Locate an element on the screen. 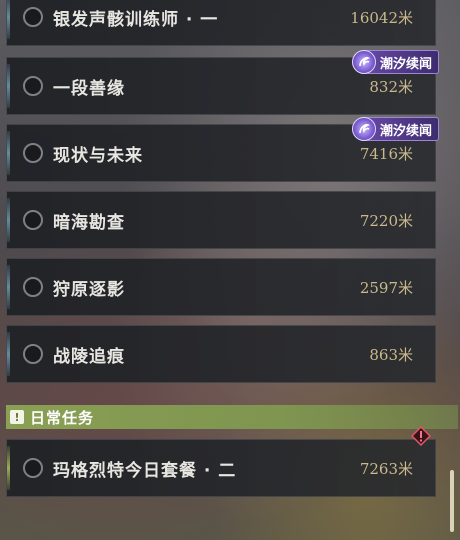  quest-card: 玛格烈特今日套餐 · 二 7263米 is located at coordinates (221, 461).